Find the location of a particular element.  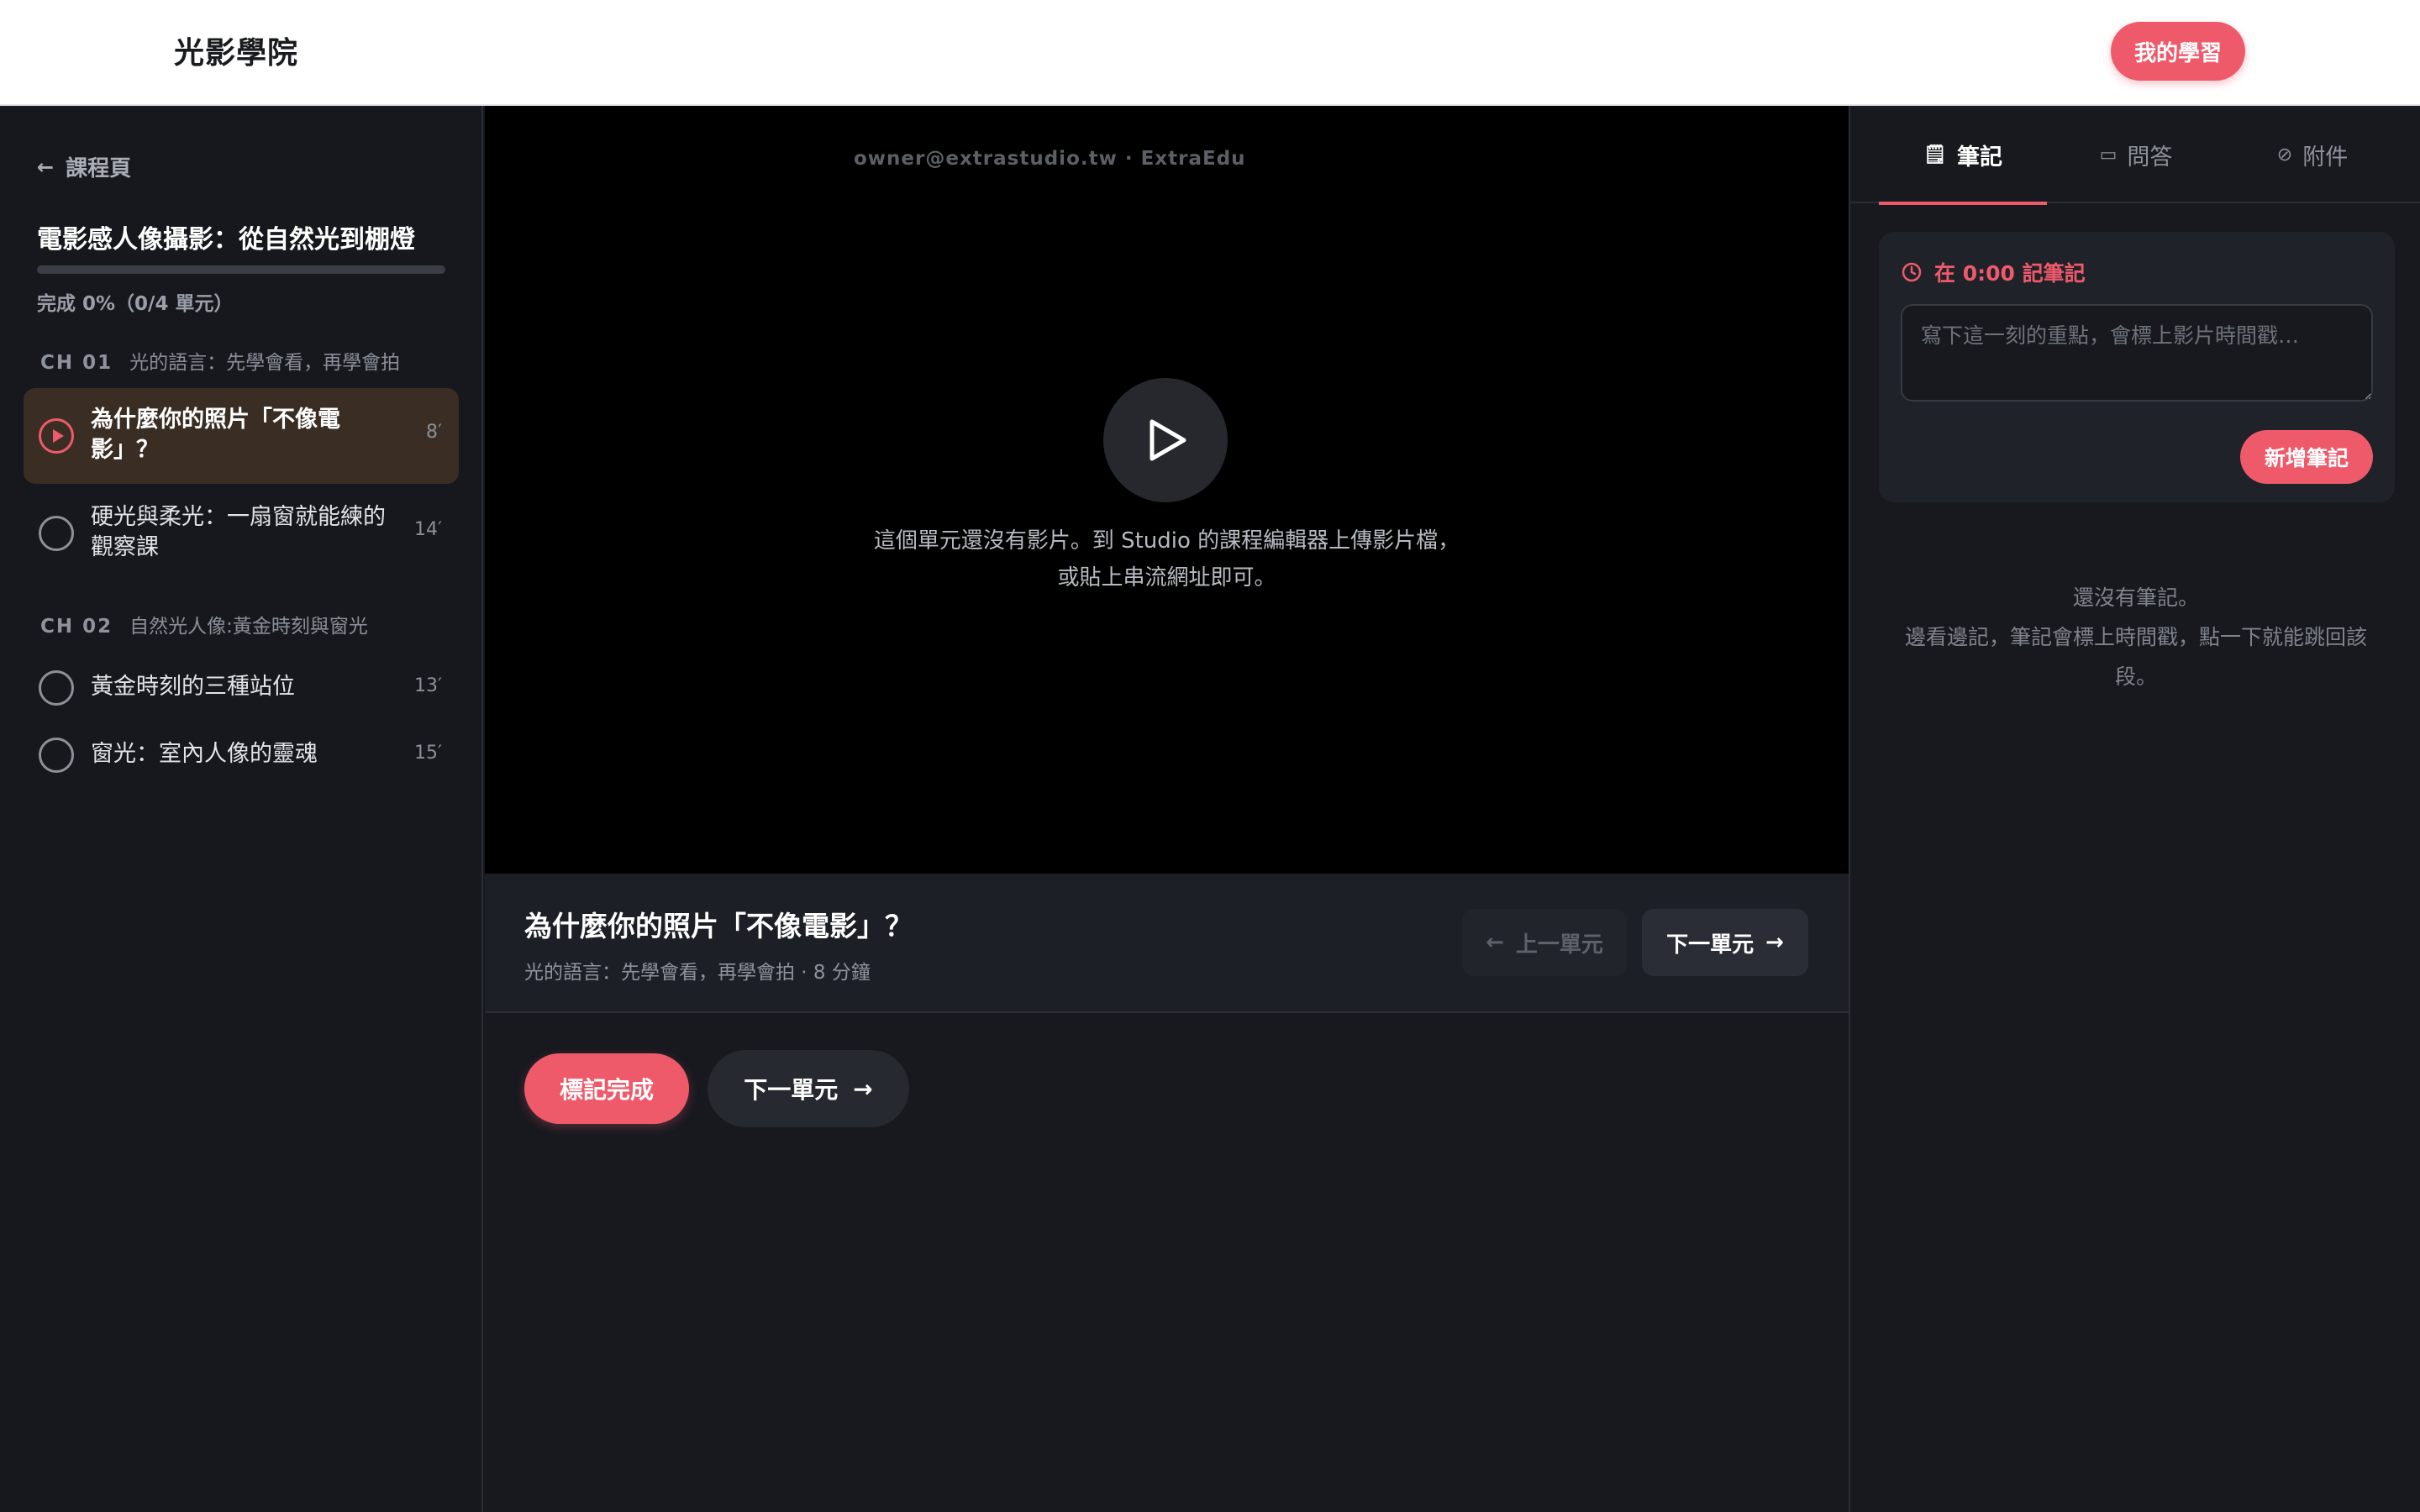

play-icon is located at coordinates (1168, 440).